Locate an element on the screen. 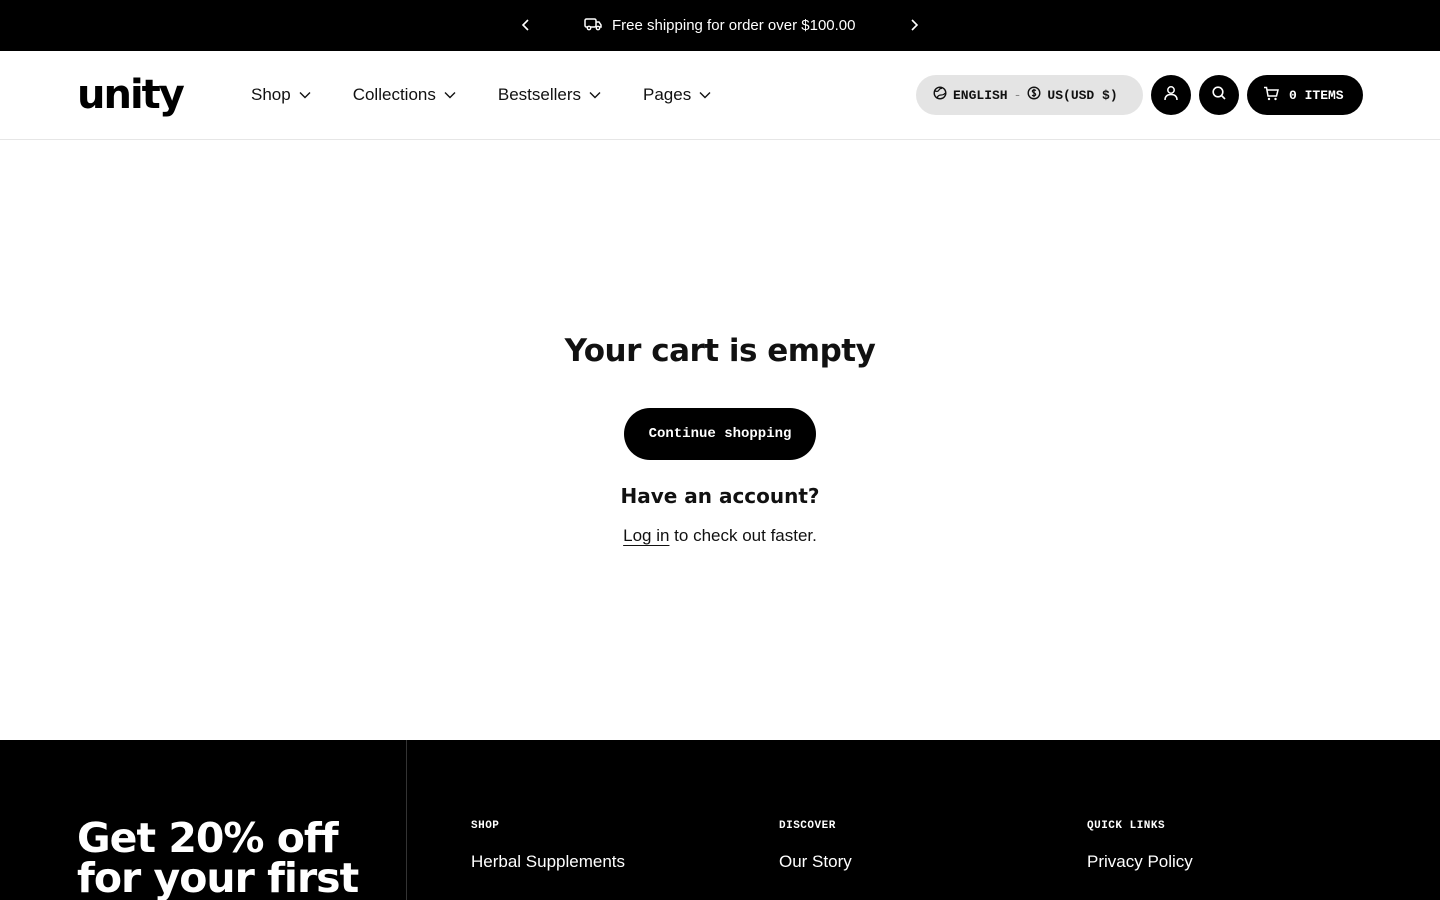  main-nav: Shop Collections Bestsellers Pages is located at coordinates (502, 95).